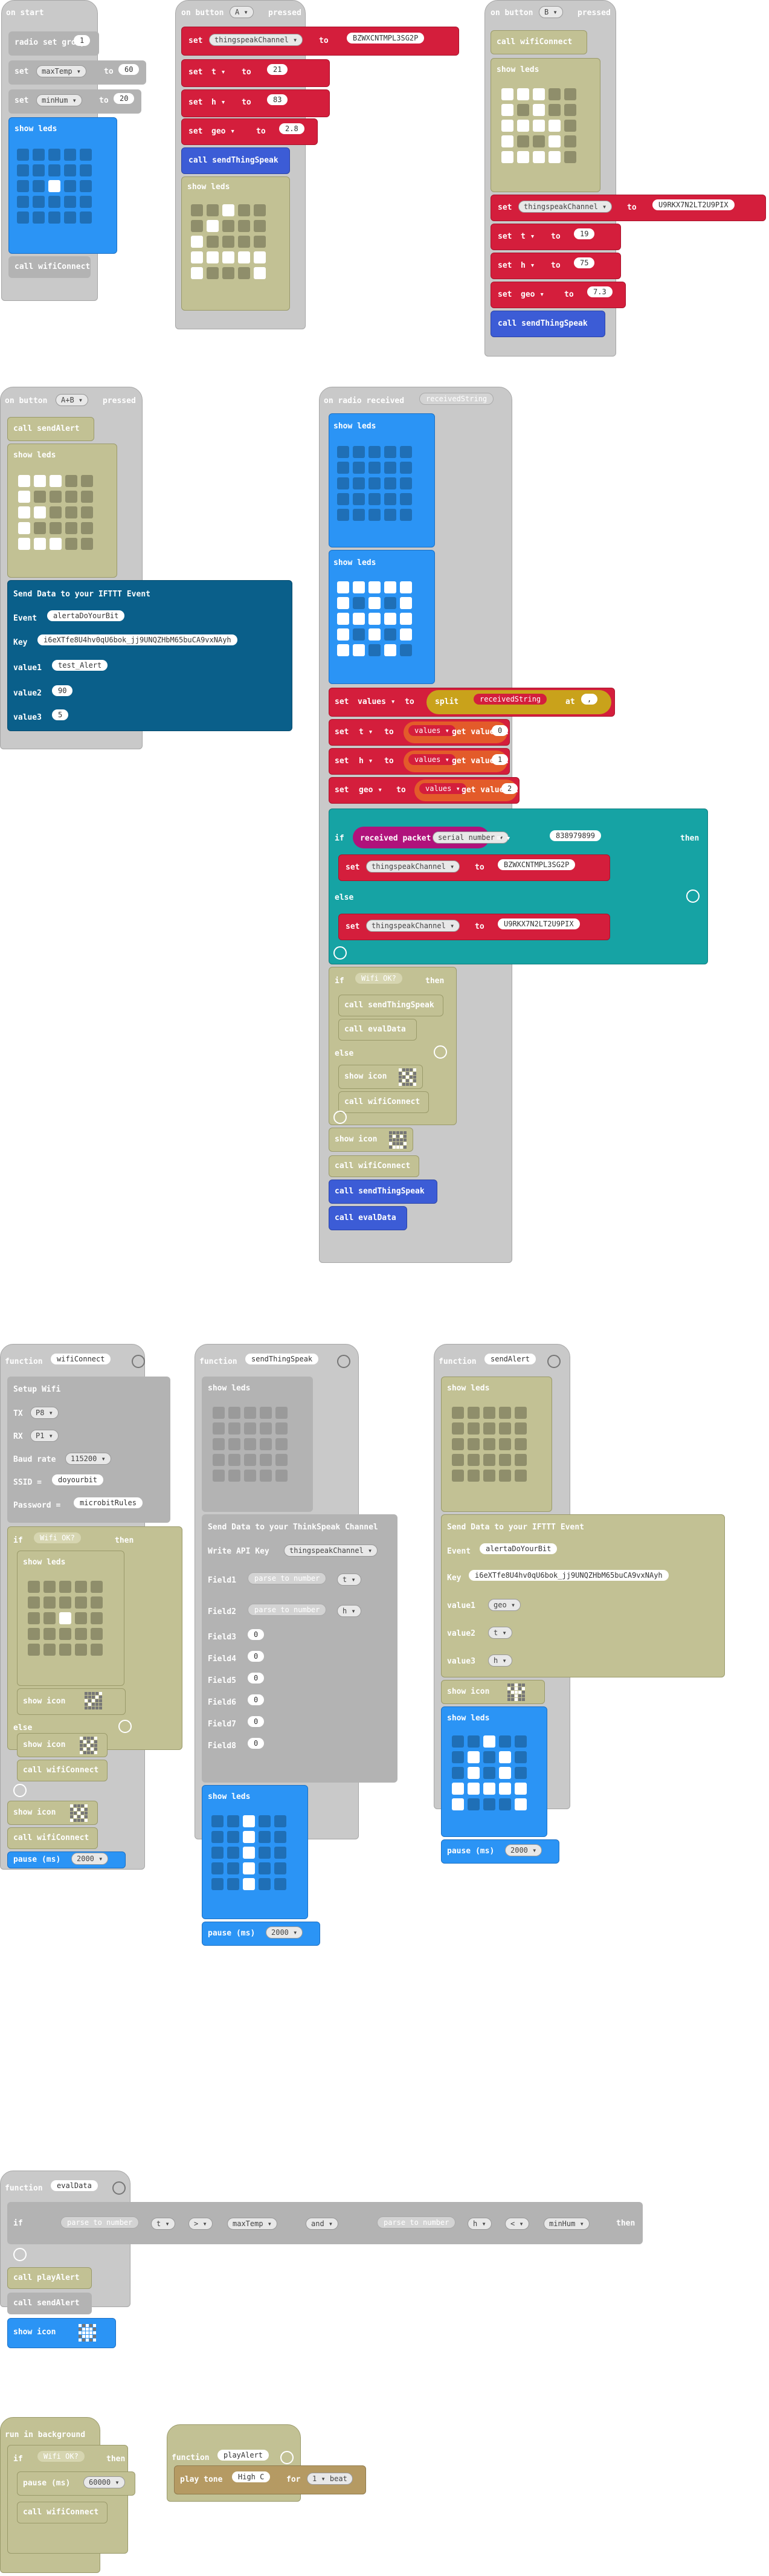 This screenshot has width=769, height=2576. What do you see at coordinates (88, 1459) in the screenshot?
I see `baud-dropdown: 115200 ▾` at bounding box center [88, 1459].